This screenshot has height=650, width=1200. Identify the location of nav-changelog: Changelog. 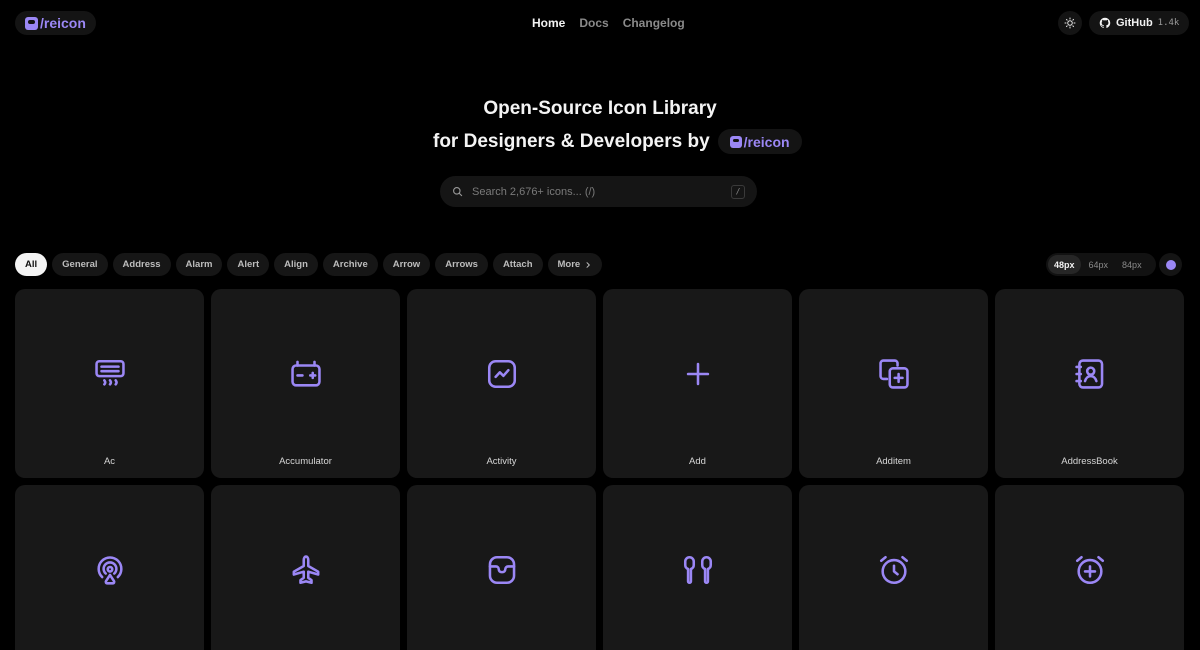
(654, 23).